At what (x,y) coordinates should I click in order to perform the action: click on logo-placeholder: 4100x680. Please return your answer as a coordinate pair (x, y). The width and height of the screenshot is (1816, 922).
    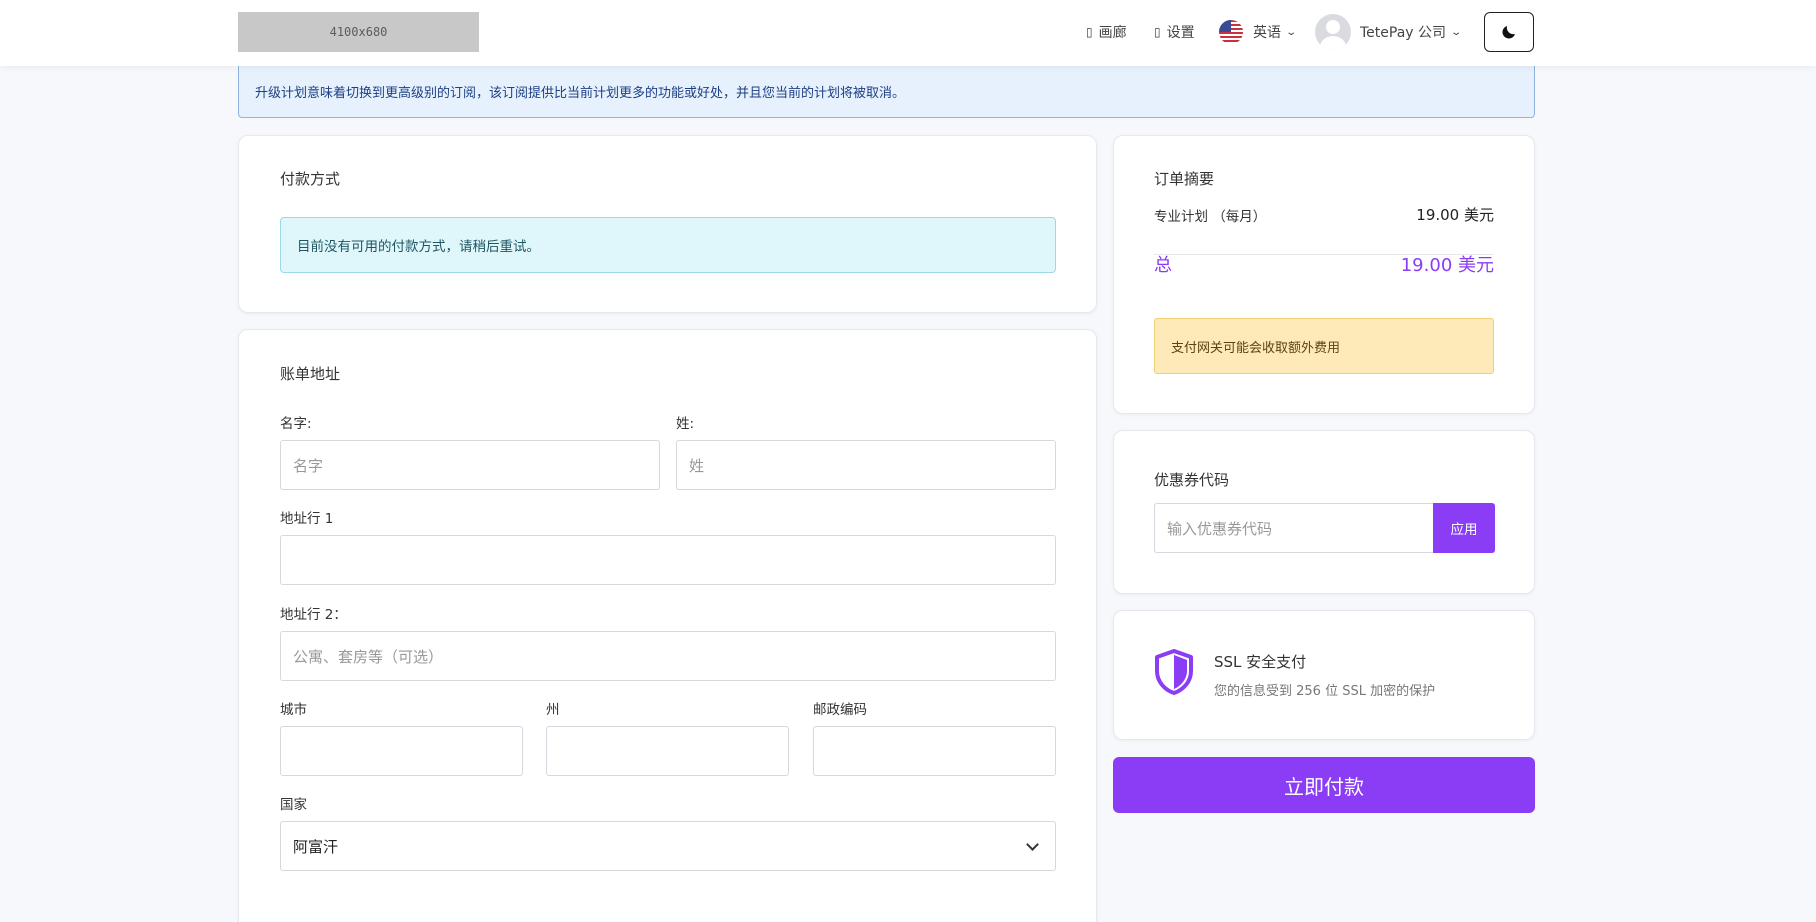
    Looking at the image, I should click on (358, 32).